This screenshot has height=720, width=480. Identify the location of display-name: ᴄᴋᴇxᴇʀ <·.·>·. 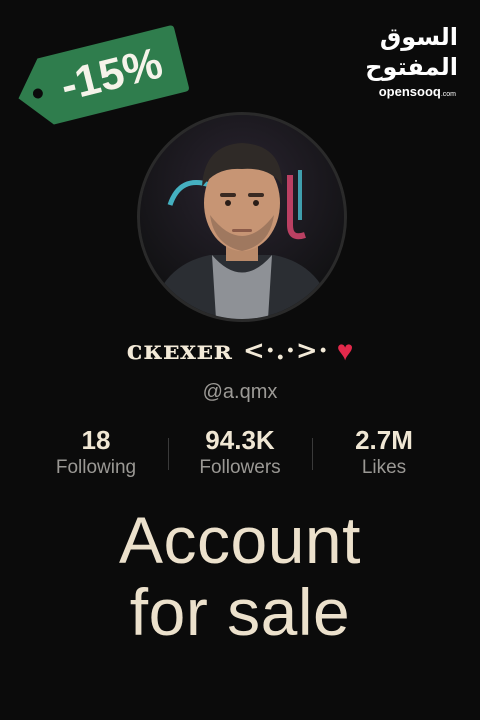
(227, 351).